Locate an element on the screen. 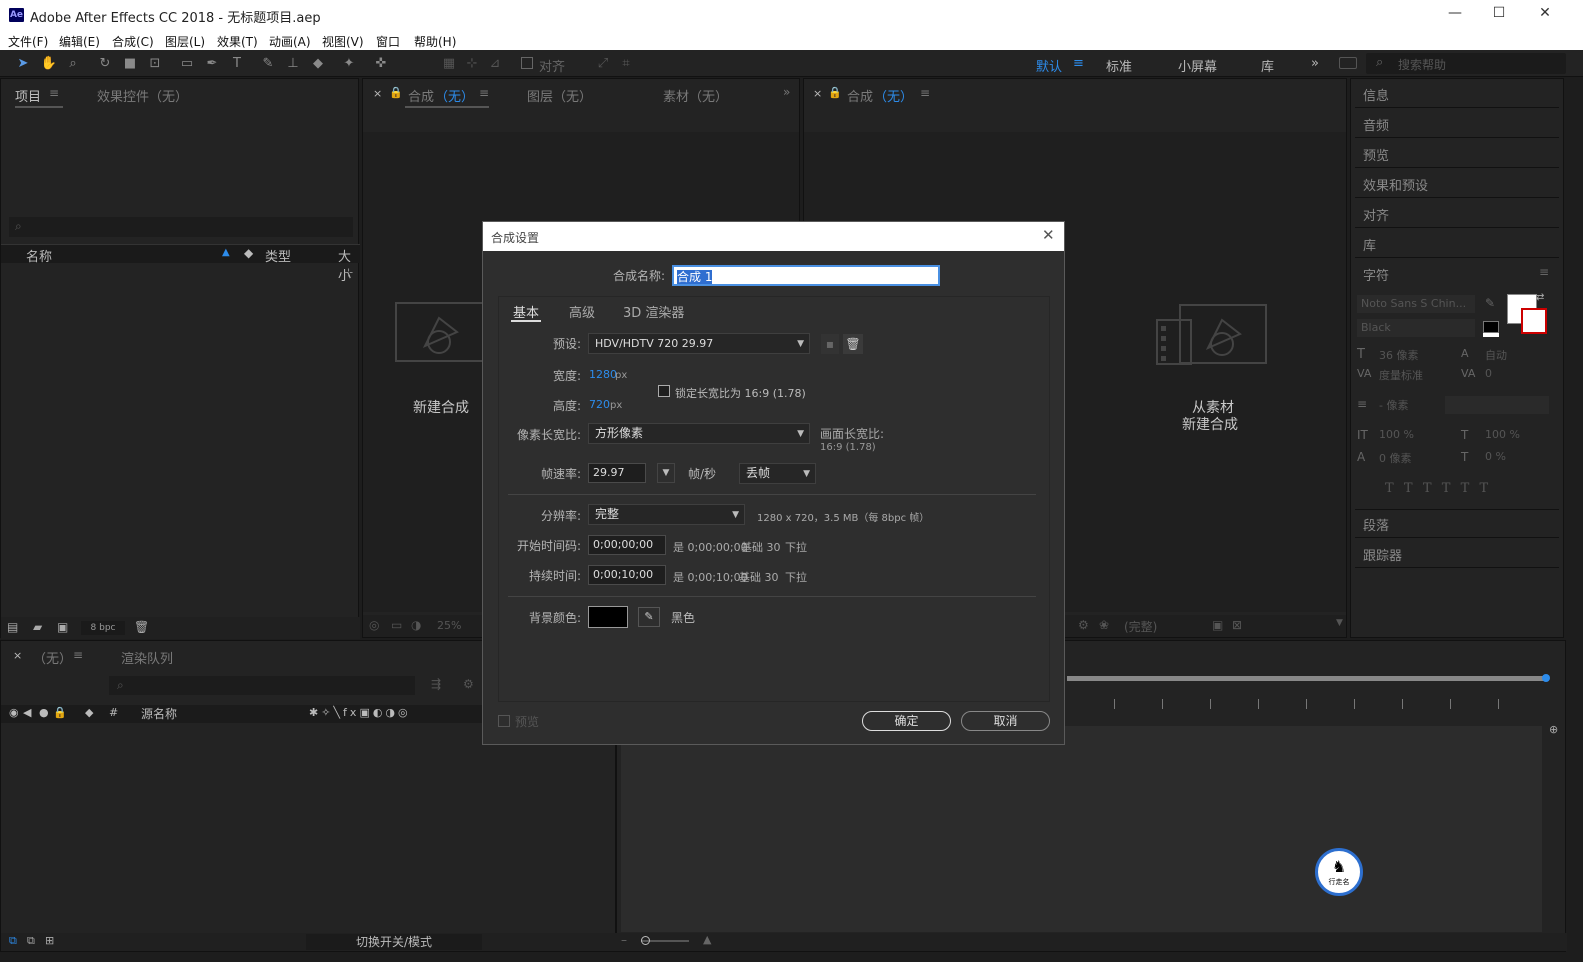 The width and height of the screenshot is (1583, 962). text-style-buttons: TTTTTT is located at coordinates (1441, 488).